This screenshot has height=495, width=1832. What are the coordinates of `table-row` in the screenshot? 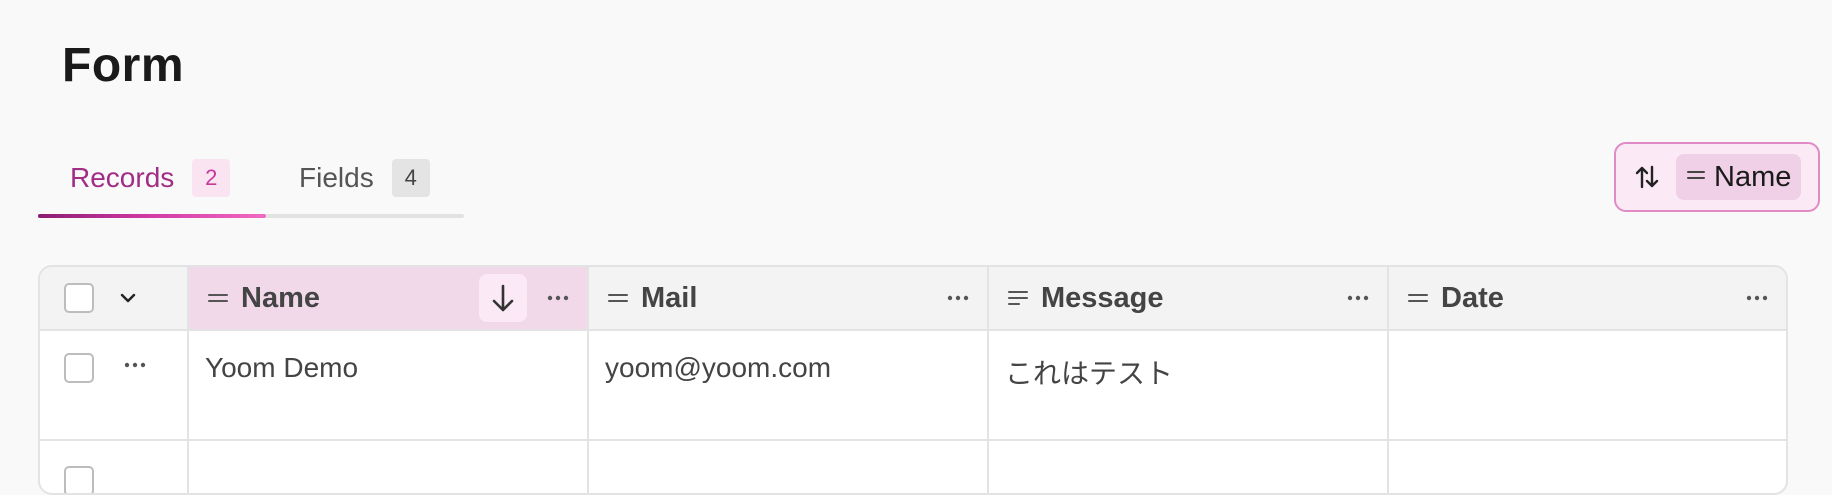 It's located at (913, 467).